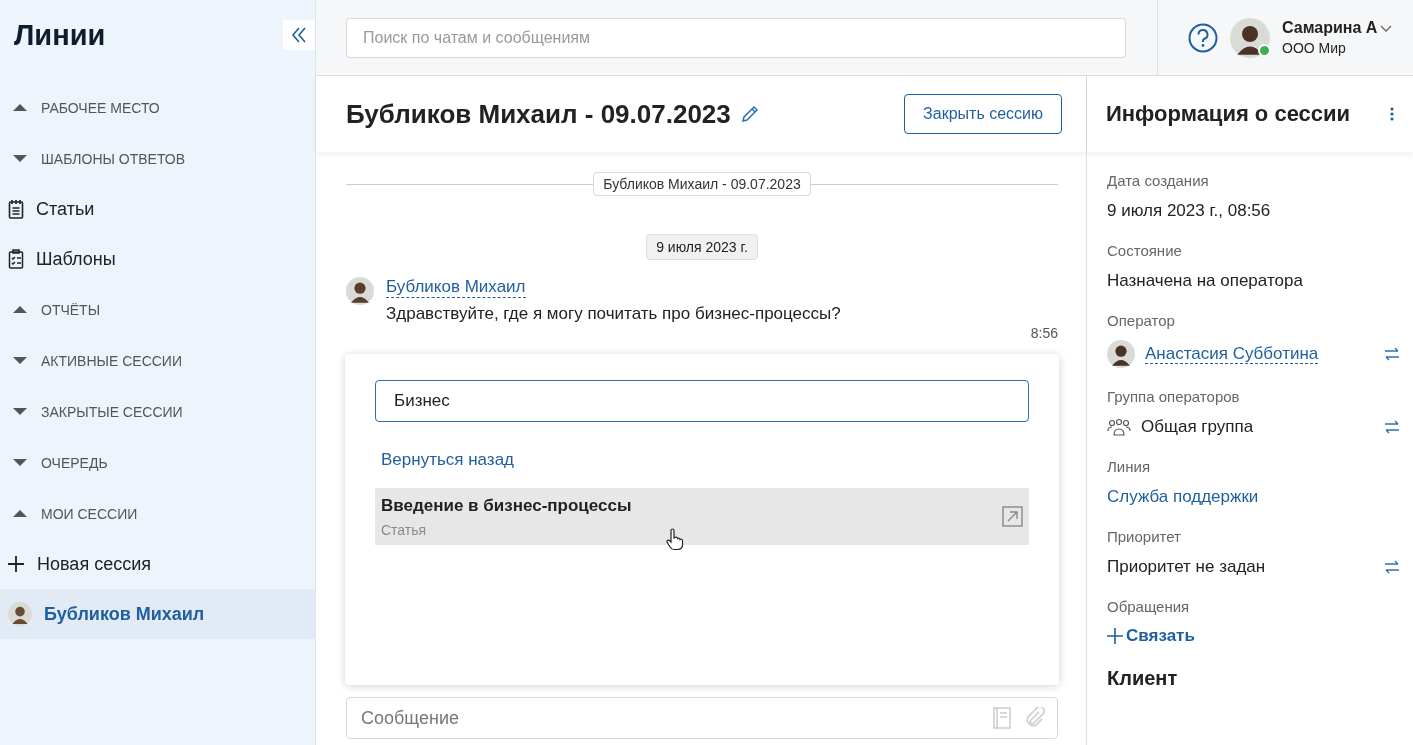 Image resolution: width=1413 pixels, height=745 pixels. Describe the element at coordinates (1205, 280) in the screenshot. I see `field-value: Назначена на оператора` at that location.